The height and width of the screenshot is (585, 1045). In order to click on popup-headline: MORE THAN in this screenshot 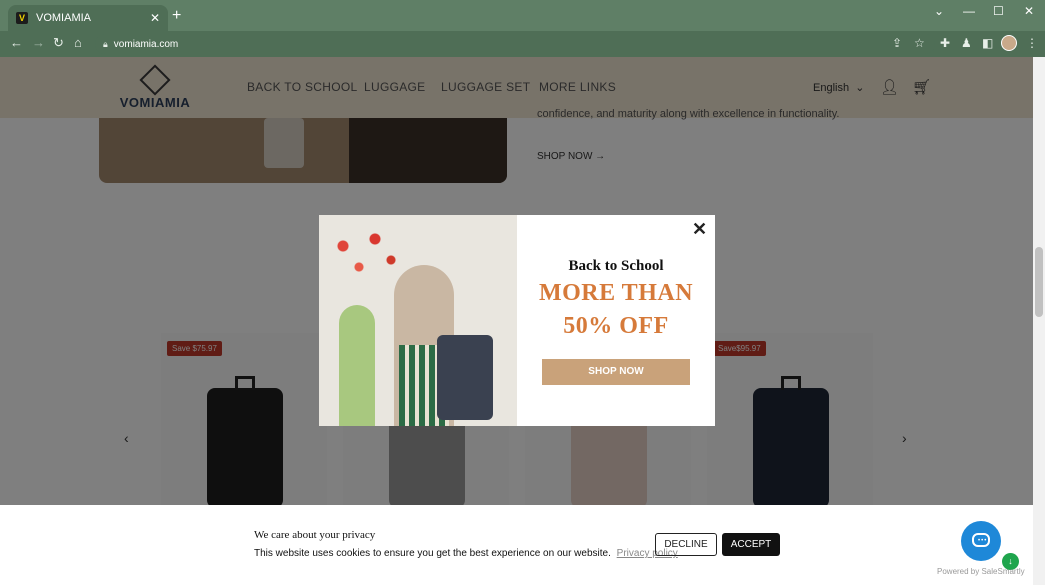, I will do `click(616, 293)`.